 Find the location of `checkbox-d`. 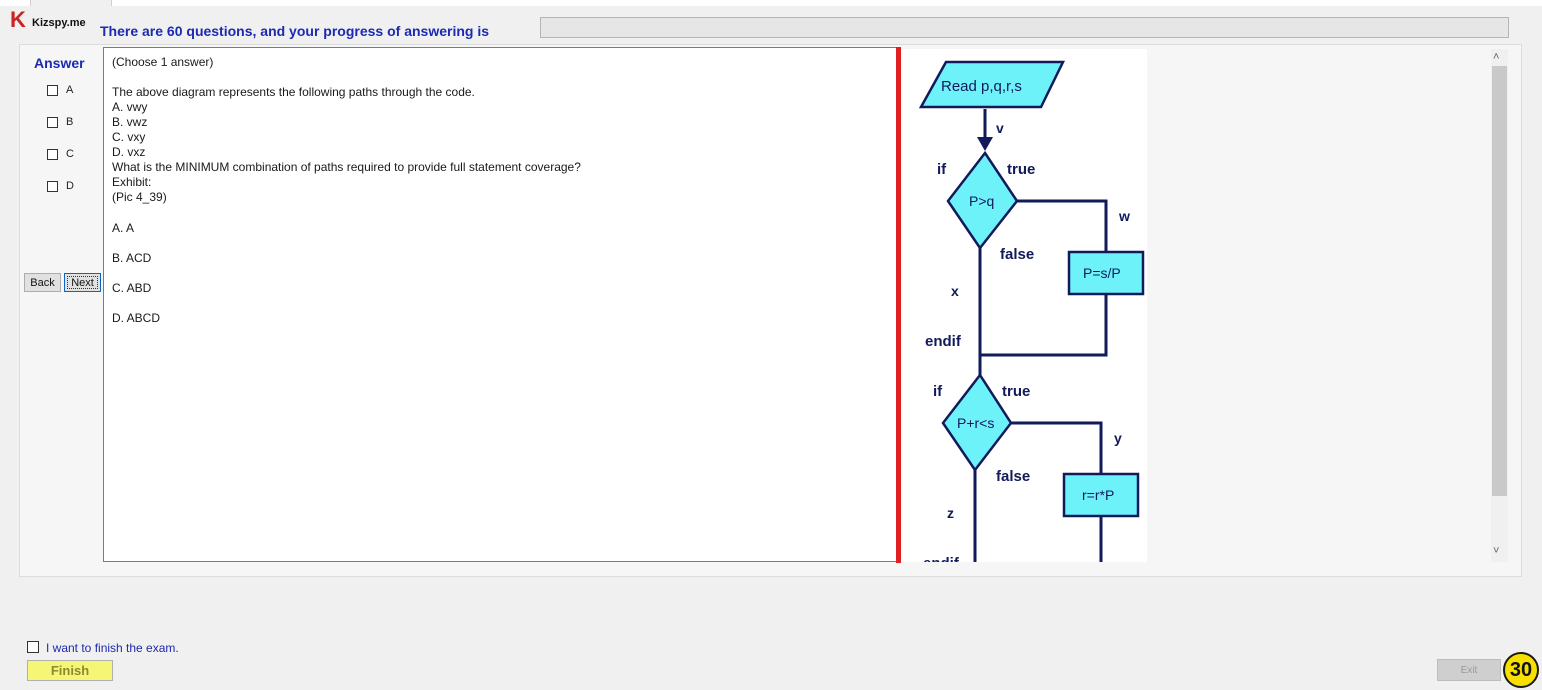

checkbox-d is located at coordinates (52, 186).